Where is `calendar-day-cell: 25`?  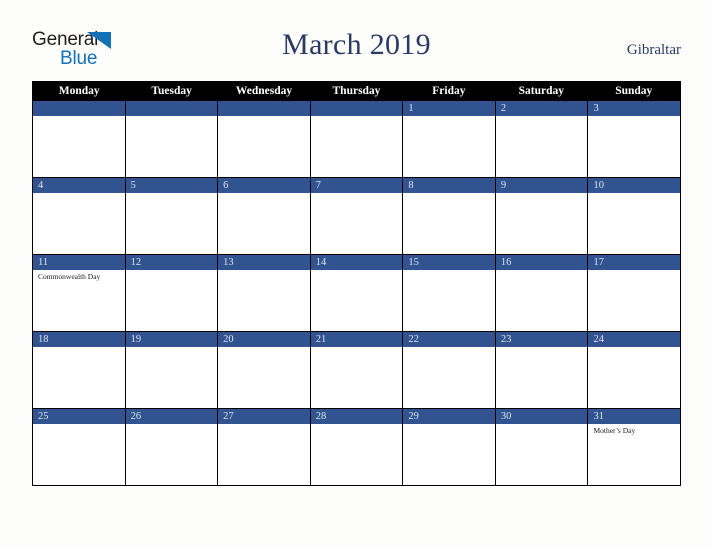 calendar-day-cell: 25 is located at coordinates (79, 447).